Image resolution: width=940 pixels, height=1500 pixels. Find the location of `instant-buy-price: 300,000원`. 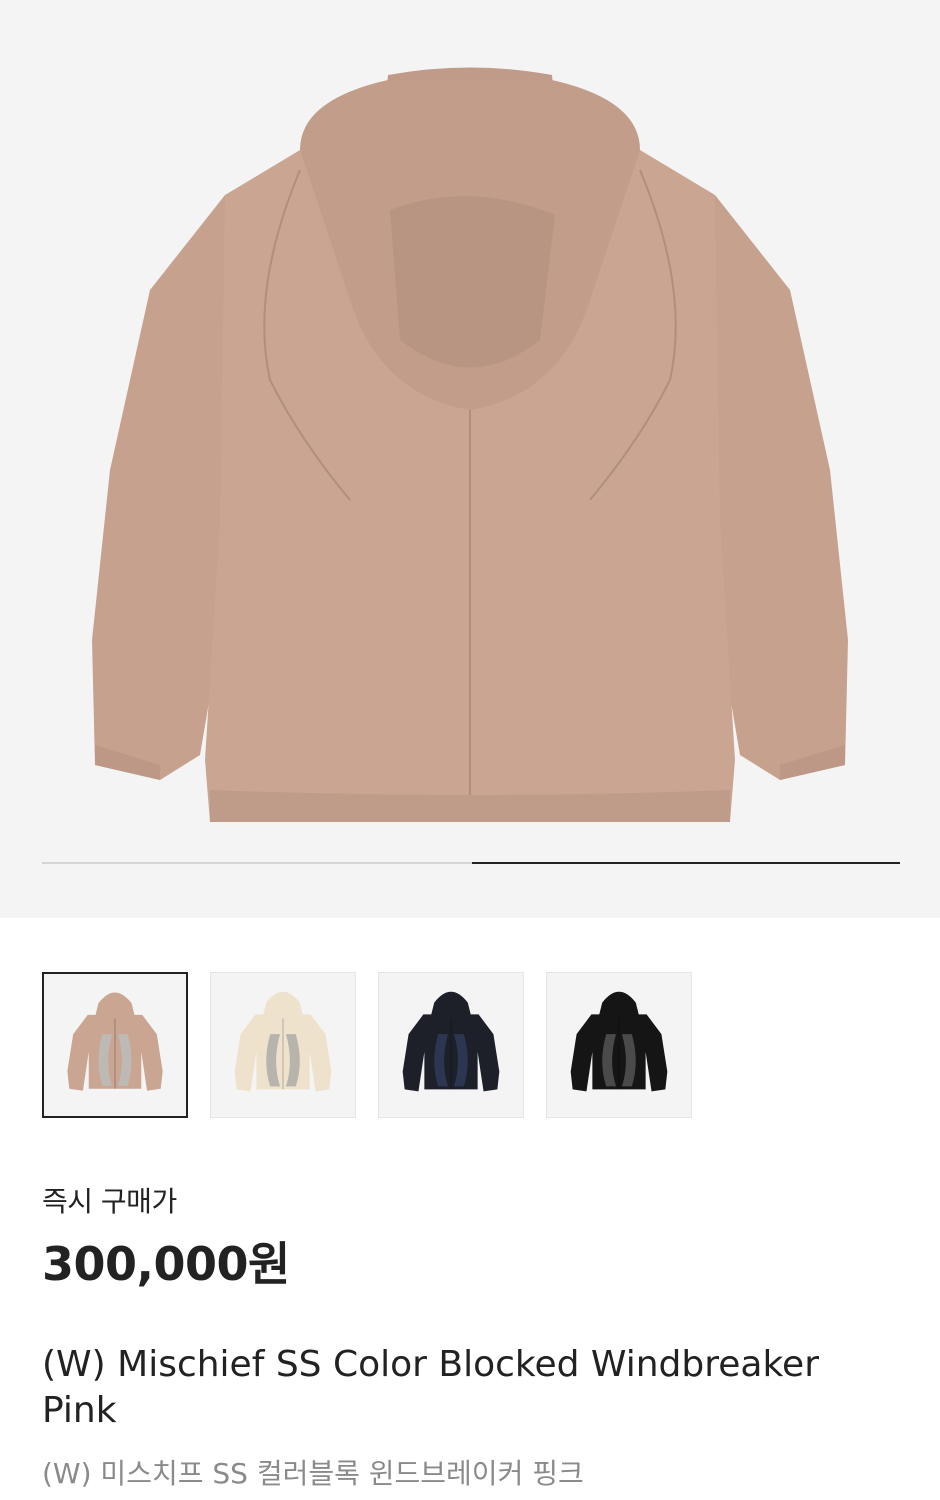

instant-buy-price: 300,000원 is located at coordinates (166, 1264).